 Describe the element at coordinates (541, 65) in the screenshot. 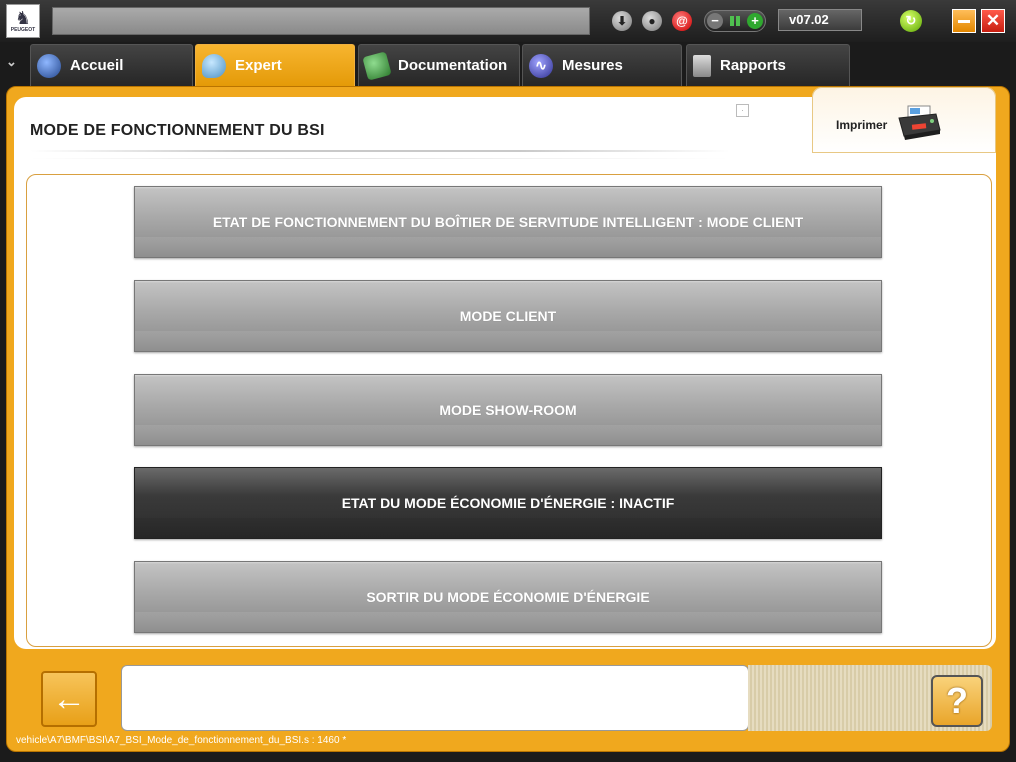

I see `waveform-icon: ∿` at that location.